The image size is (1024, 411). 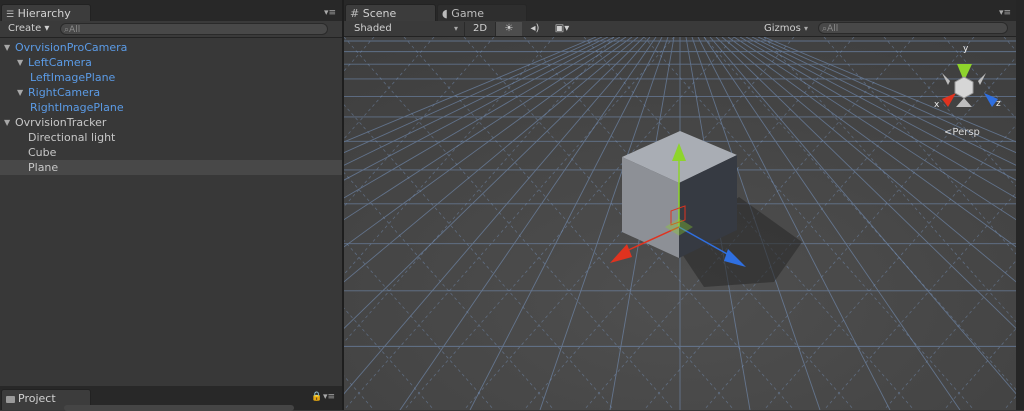 What do you see at coordinates (806, 28) in the screenshot?
I see `gizmos-arrow-icon: ▾` at bounding box center [806, 28].